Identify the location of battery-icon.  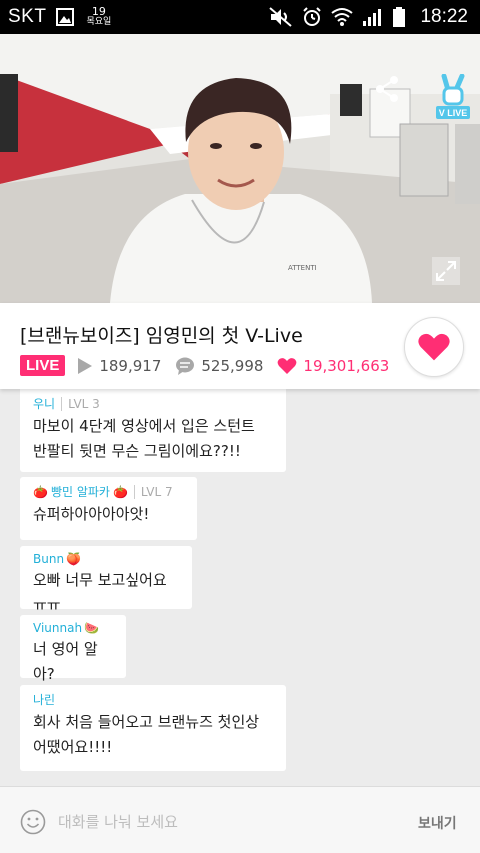
(399, 17).